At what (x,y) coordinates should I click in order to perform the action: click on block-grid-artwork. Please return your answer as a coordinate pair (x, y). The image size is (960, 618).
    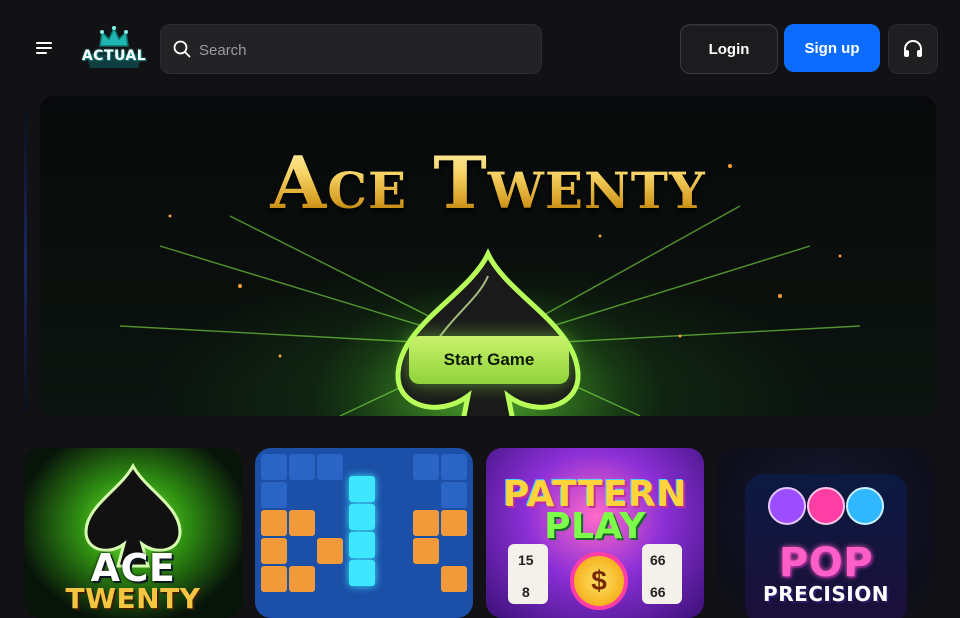
    Looking at the image, I should click on (364, 533).